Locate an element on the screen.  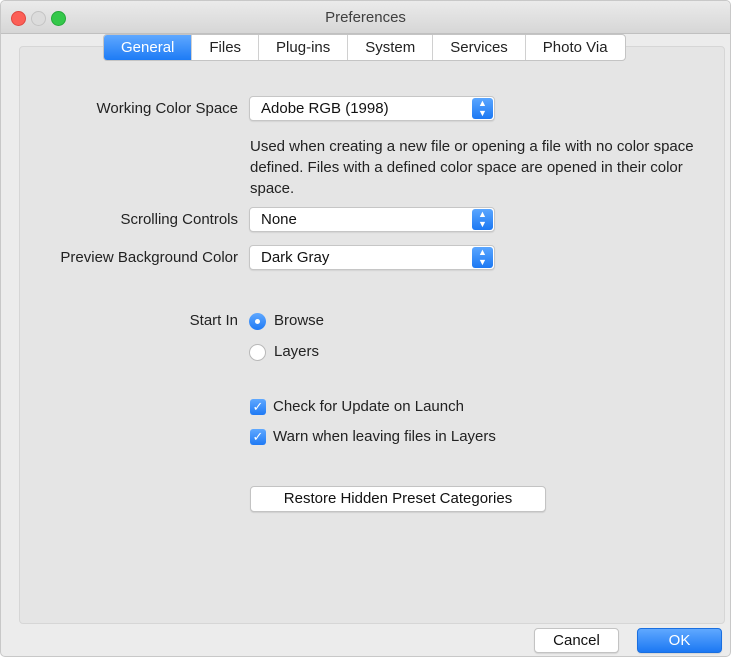
working-color-space-label: Working Color Space is located at coordinates (167, 108).